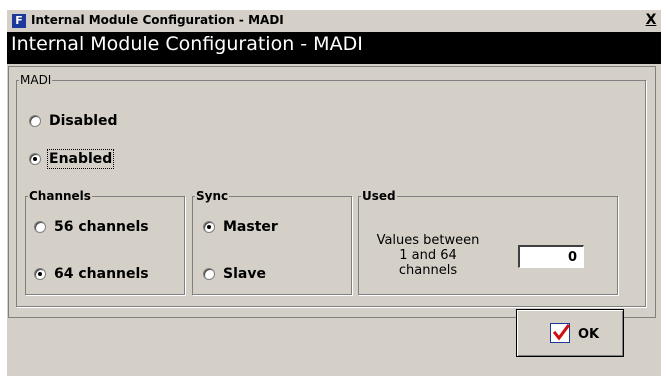 This screenshot has width=661, height=376. What do you see at coordinates (101, 274) in the screenshot?
I see `channels-64-label: 64 channels` at bounding box center [101, 274].